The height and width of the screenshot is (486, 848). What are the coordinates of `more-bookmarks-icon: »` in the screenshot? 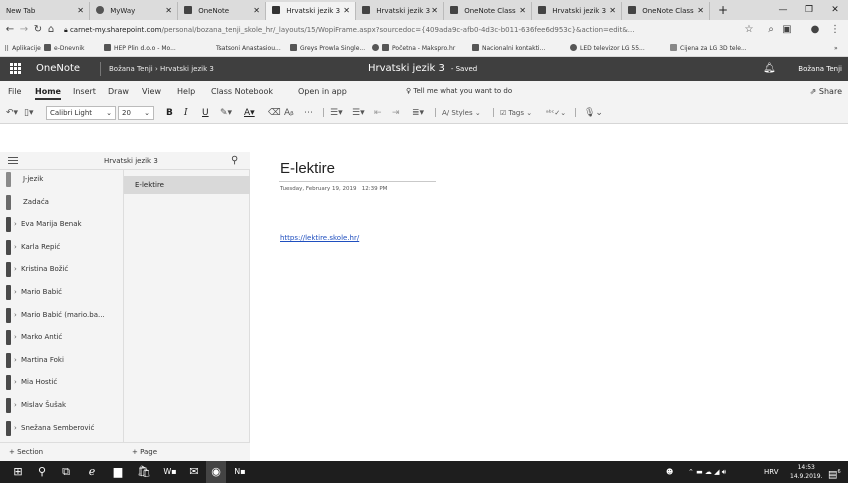 It's located at (836, 48).